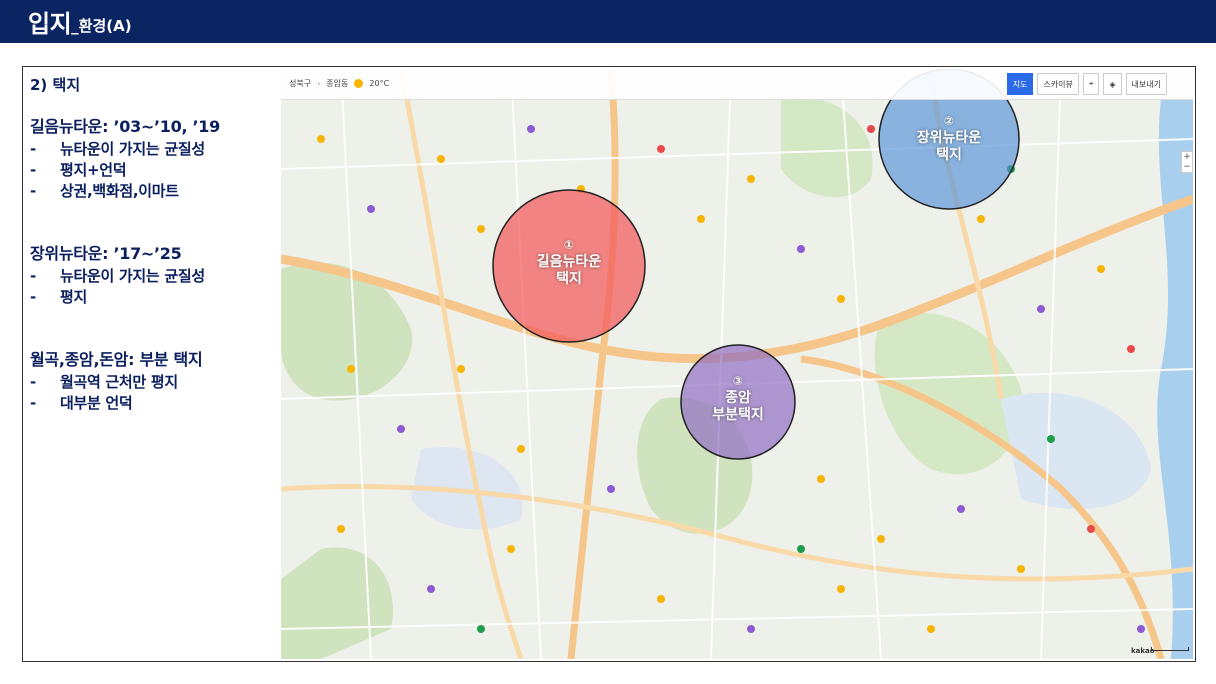 This screenshot has height=684, width=1216. I want to click on block-wolgok: 월곡,종암,돈암: 부분 택지 - 월곡역 근처만 평지 - 대부분 언덕, so click(154, 380).